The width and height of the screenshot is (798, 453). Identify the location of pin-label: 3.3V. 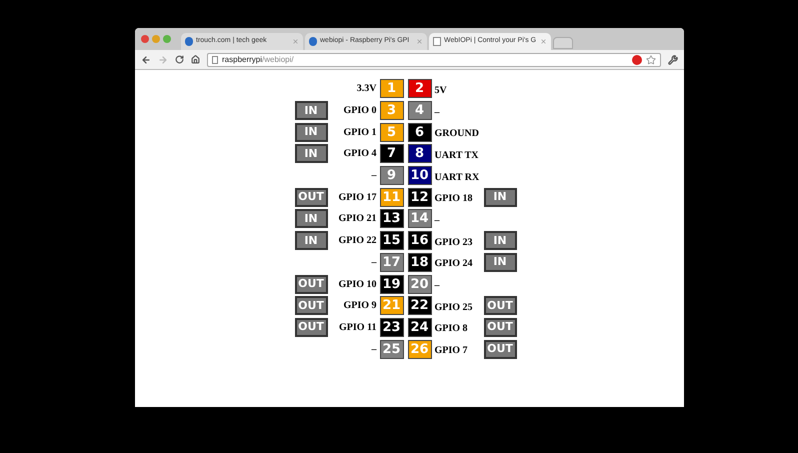
(366, 89).